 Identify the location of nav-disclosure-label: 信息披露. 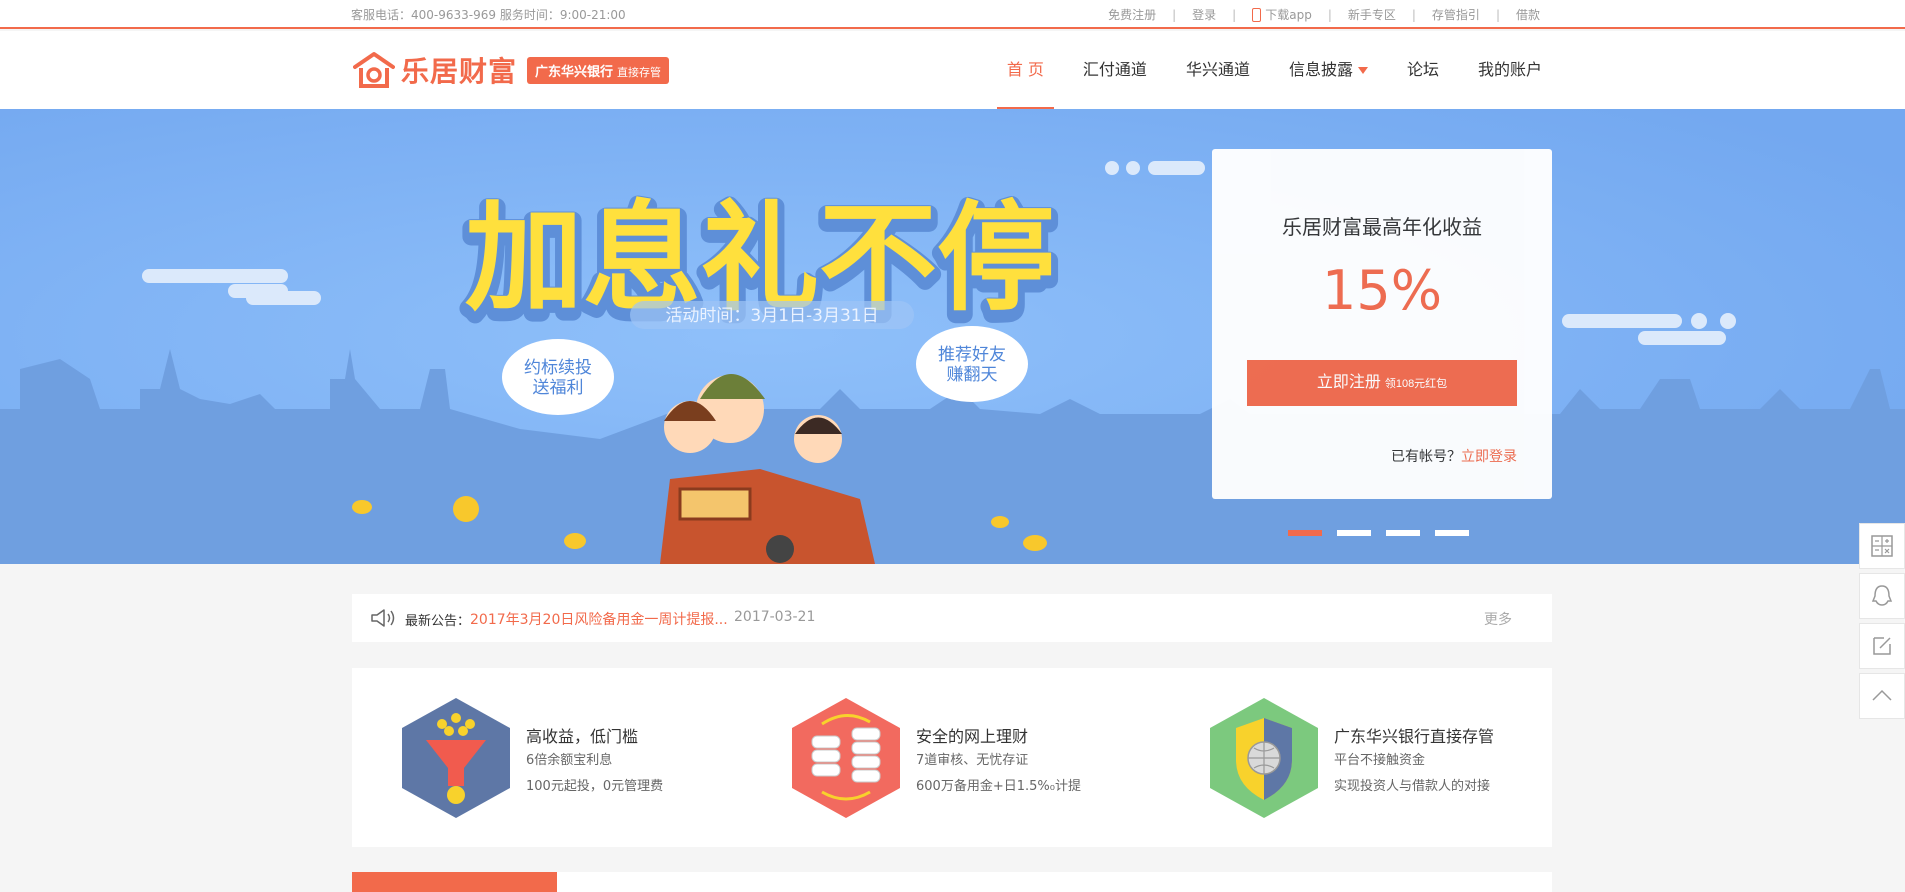
(1320, 69).